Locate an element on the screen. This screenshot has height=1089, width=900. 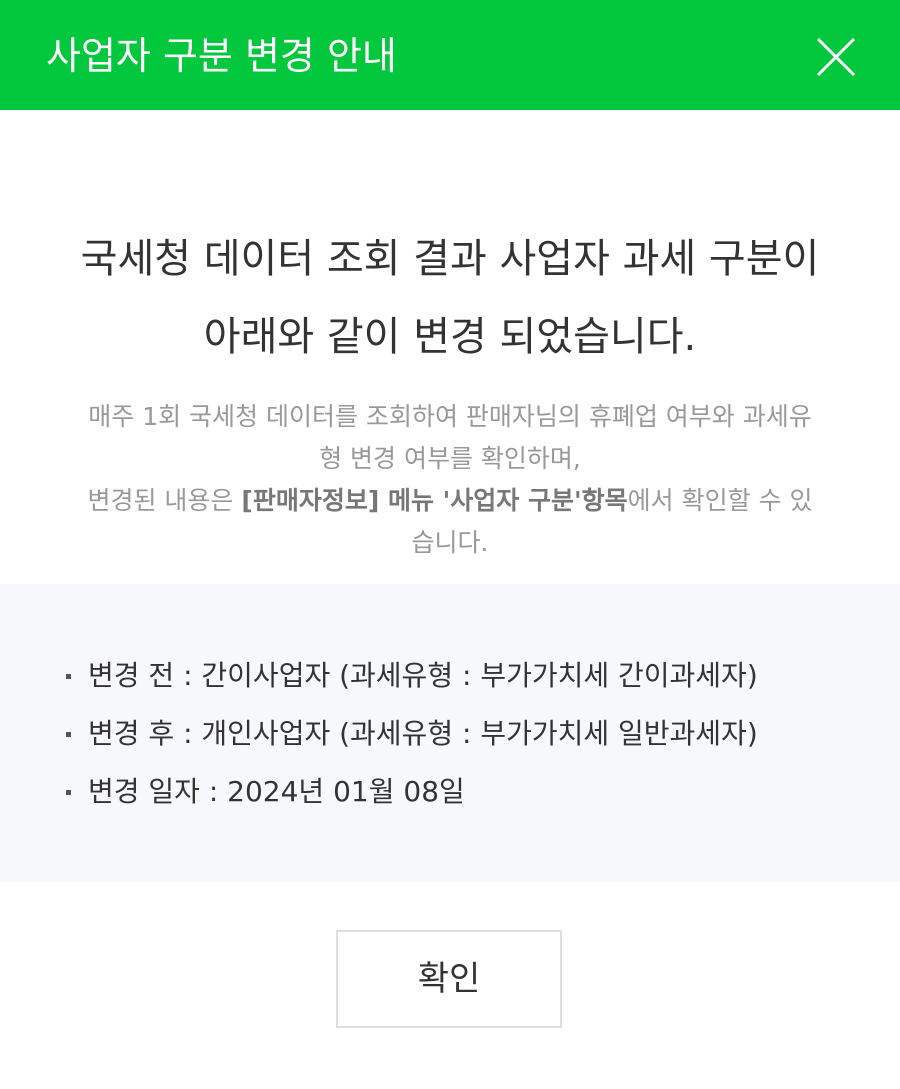
headline-line-1: 국세청 데이터 조회 결과 사업자 과세 구분이 is located at coordinates (450, 259).